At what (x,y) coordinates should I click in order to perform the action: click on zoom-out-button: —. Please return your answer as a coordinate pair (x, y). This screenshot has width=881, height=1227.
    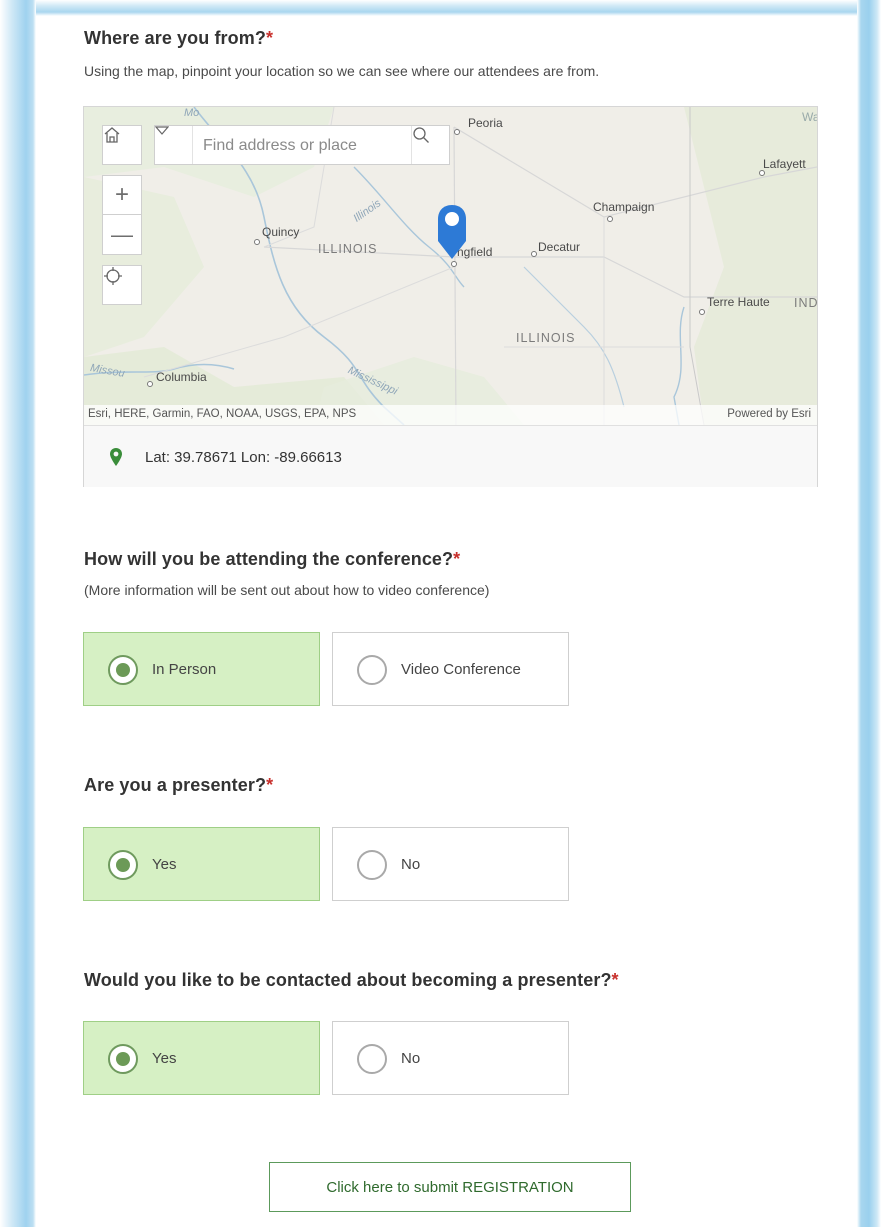
    Looking at the image, I should click on (122, 235).